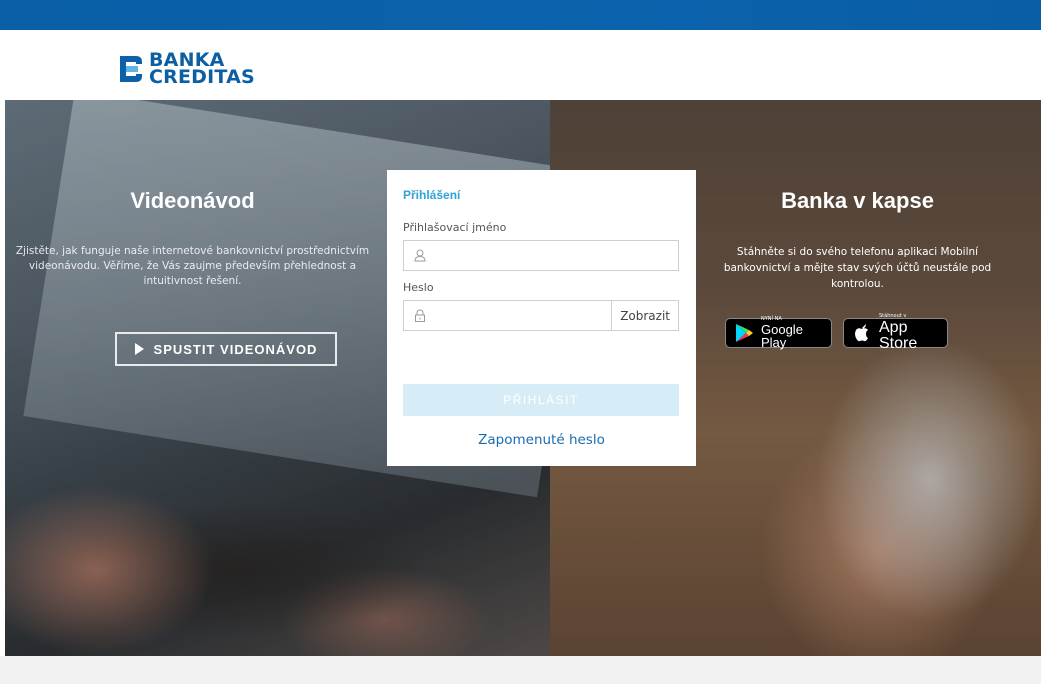 This screenshot has width=1041, height=684. I want to click on logo-text: BANKA CREDITAS, so click(202, 69).